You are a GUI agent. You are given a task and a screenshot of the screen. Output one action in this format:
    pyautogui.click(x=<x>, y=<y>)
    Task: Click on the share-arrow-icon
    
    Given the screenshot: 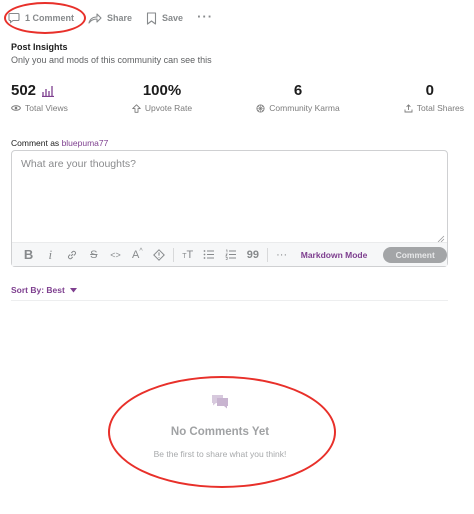 What is the action you would take?
    pyautogui.click(x=95, y=18)
    